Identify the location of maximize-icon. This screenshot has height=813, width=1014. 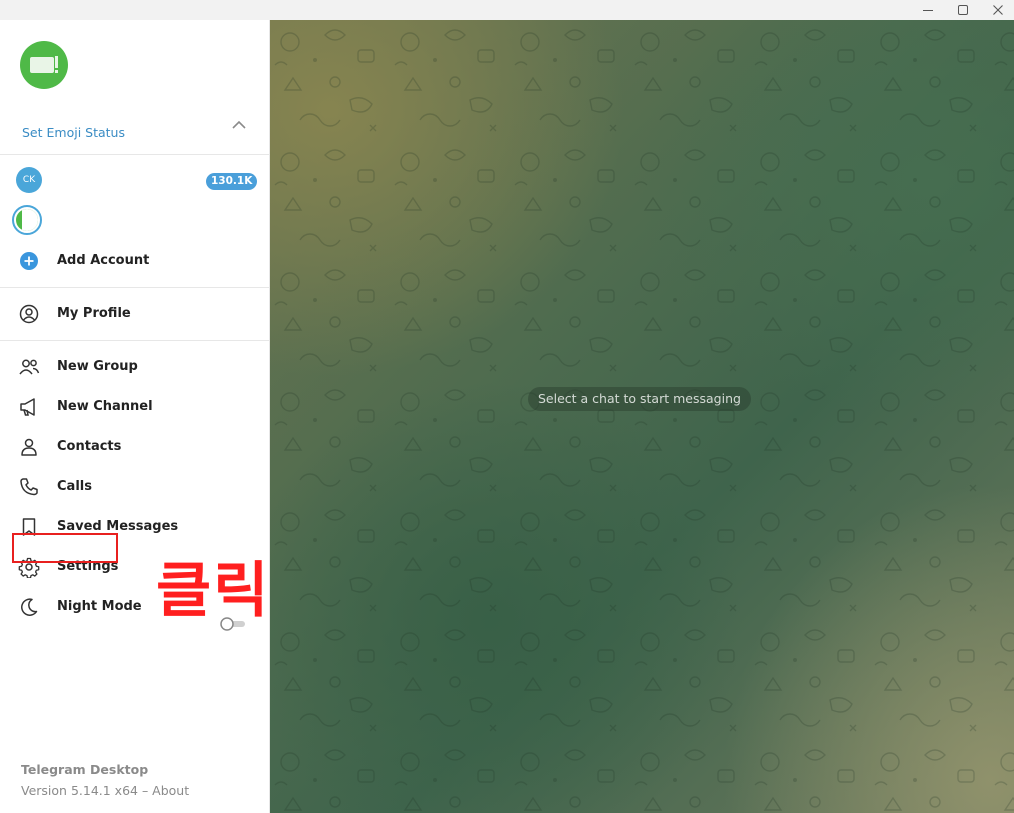
(963, 10).